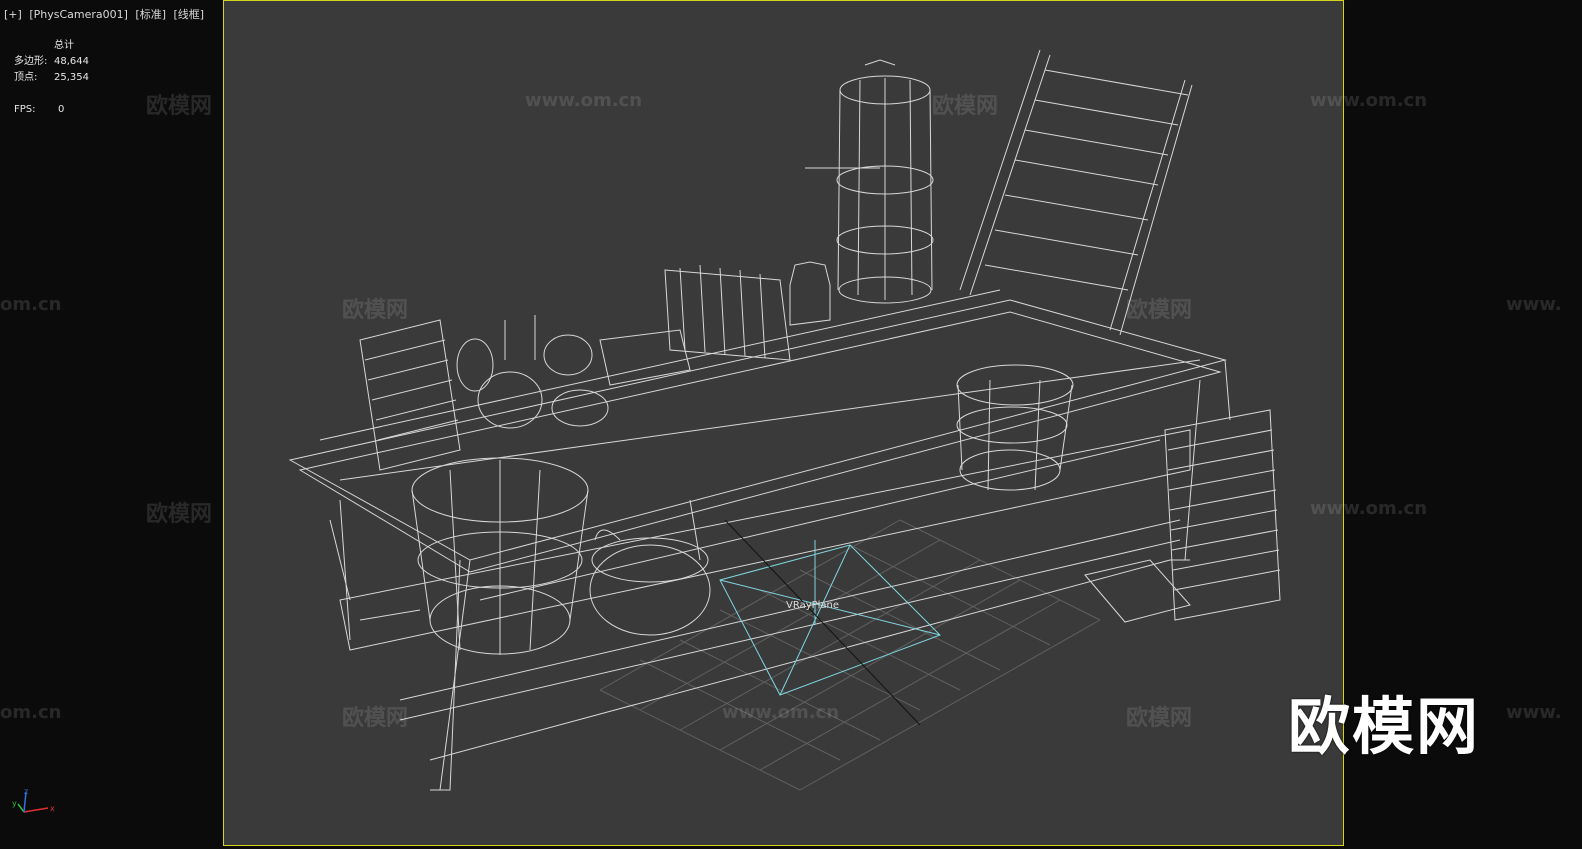 This screenshot has height=849, width=1582. What do you see at coordinates (410, 395) in the screenshot?
I see `book-stack-left` at bounding box center [410, 395].